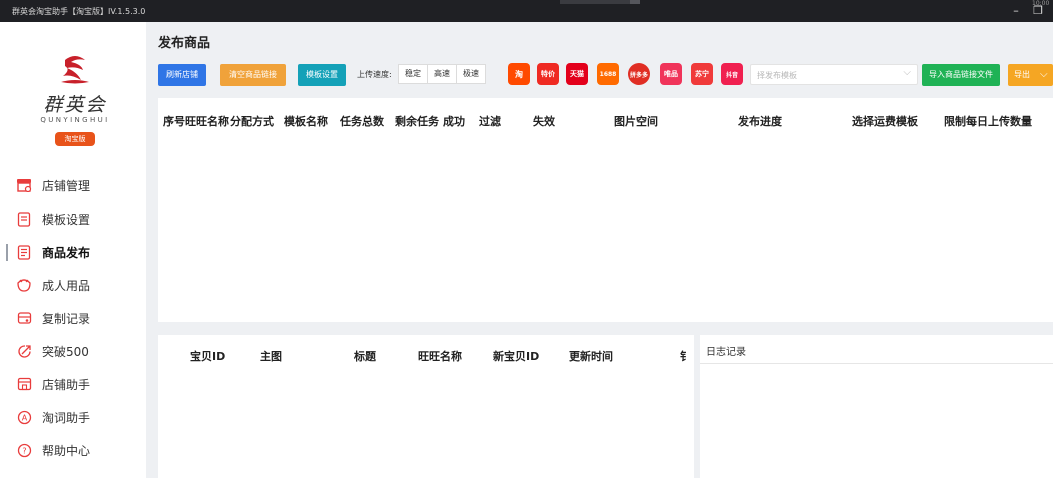 Image resolution: width=1053 pixels, height=478 pixels. I want to click on adult-icon, so click(24, 285).